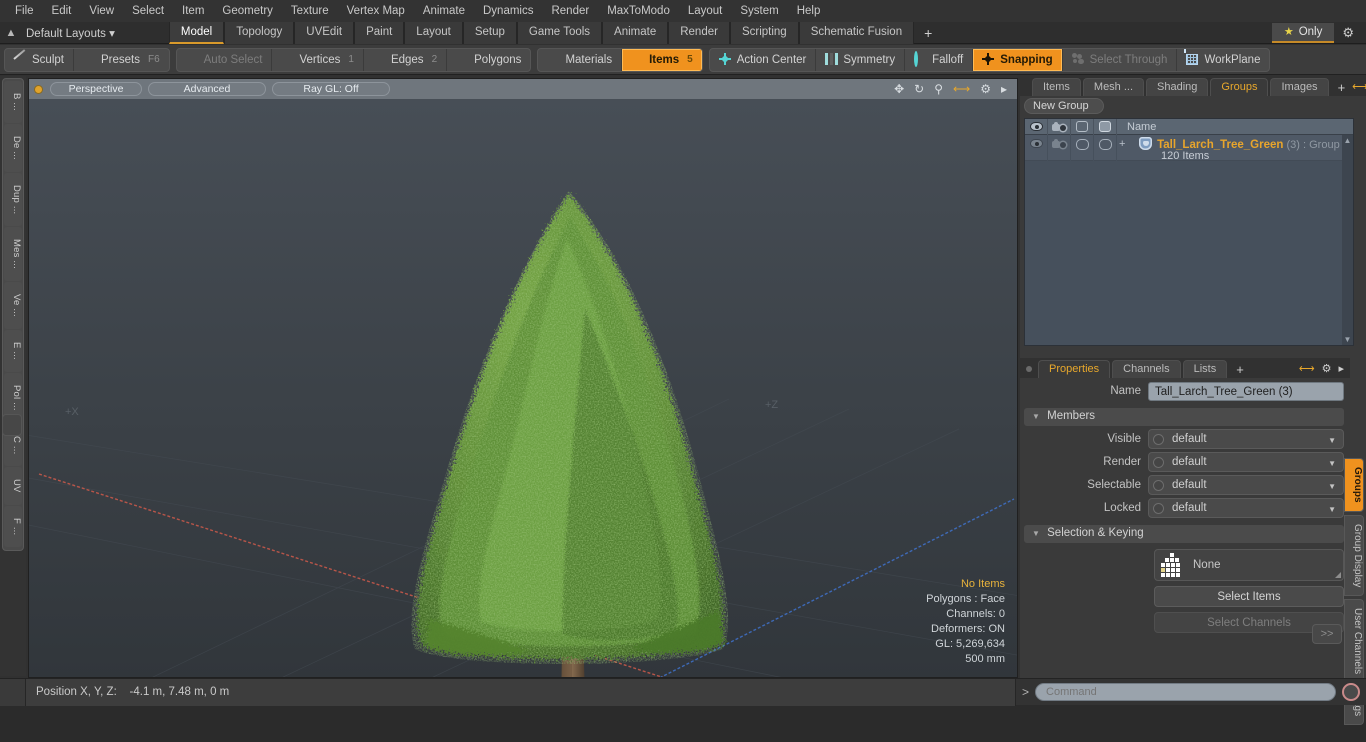 The width and height of the screenshot is (1366, 742). Describe the element at coordinates (559, 32) in the screenshot. I see `tab-game-tools: Game Tools` at that location.